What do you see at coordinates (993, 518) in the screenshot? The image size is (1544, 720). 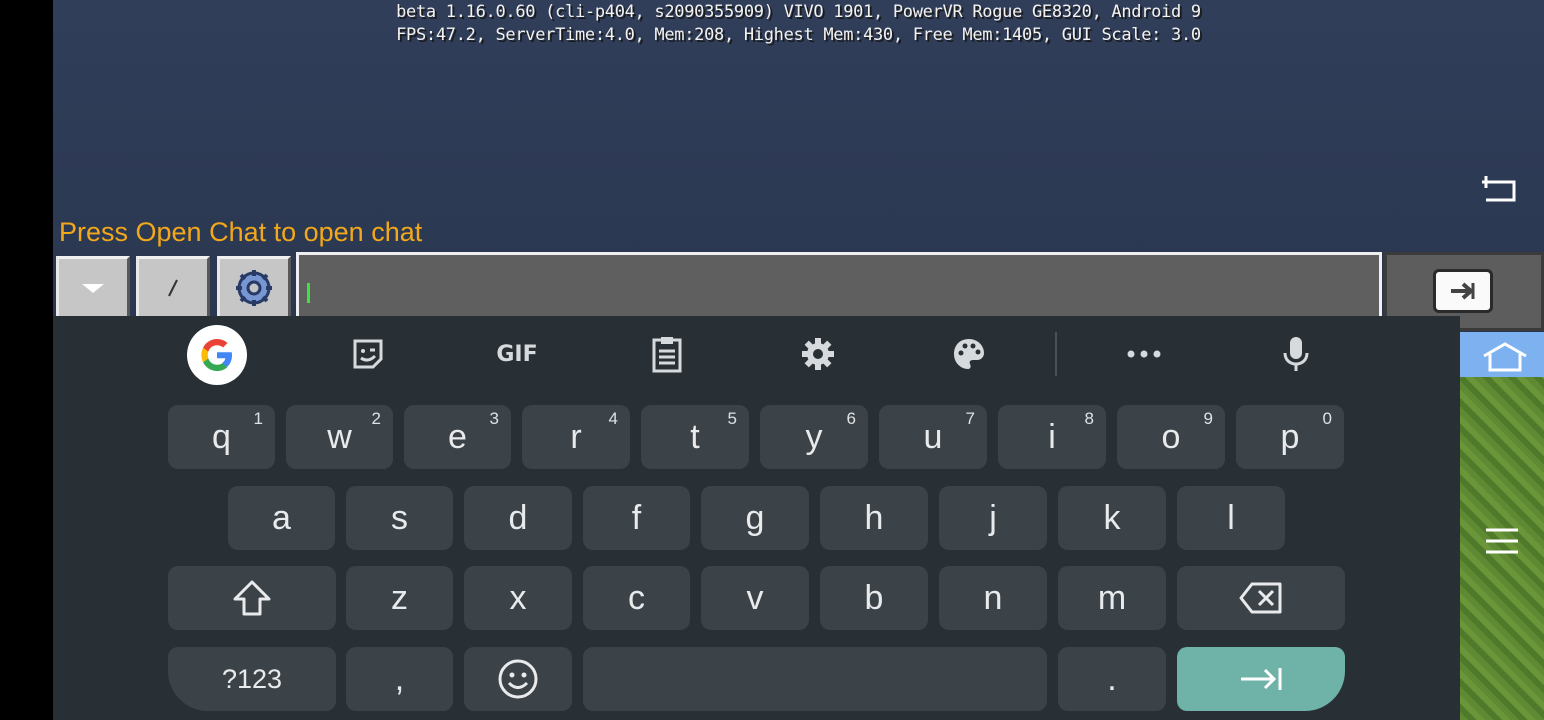 I see `key-j: j` at bounding box center [993, 518].